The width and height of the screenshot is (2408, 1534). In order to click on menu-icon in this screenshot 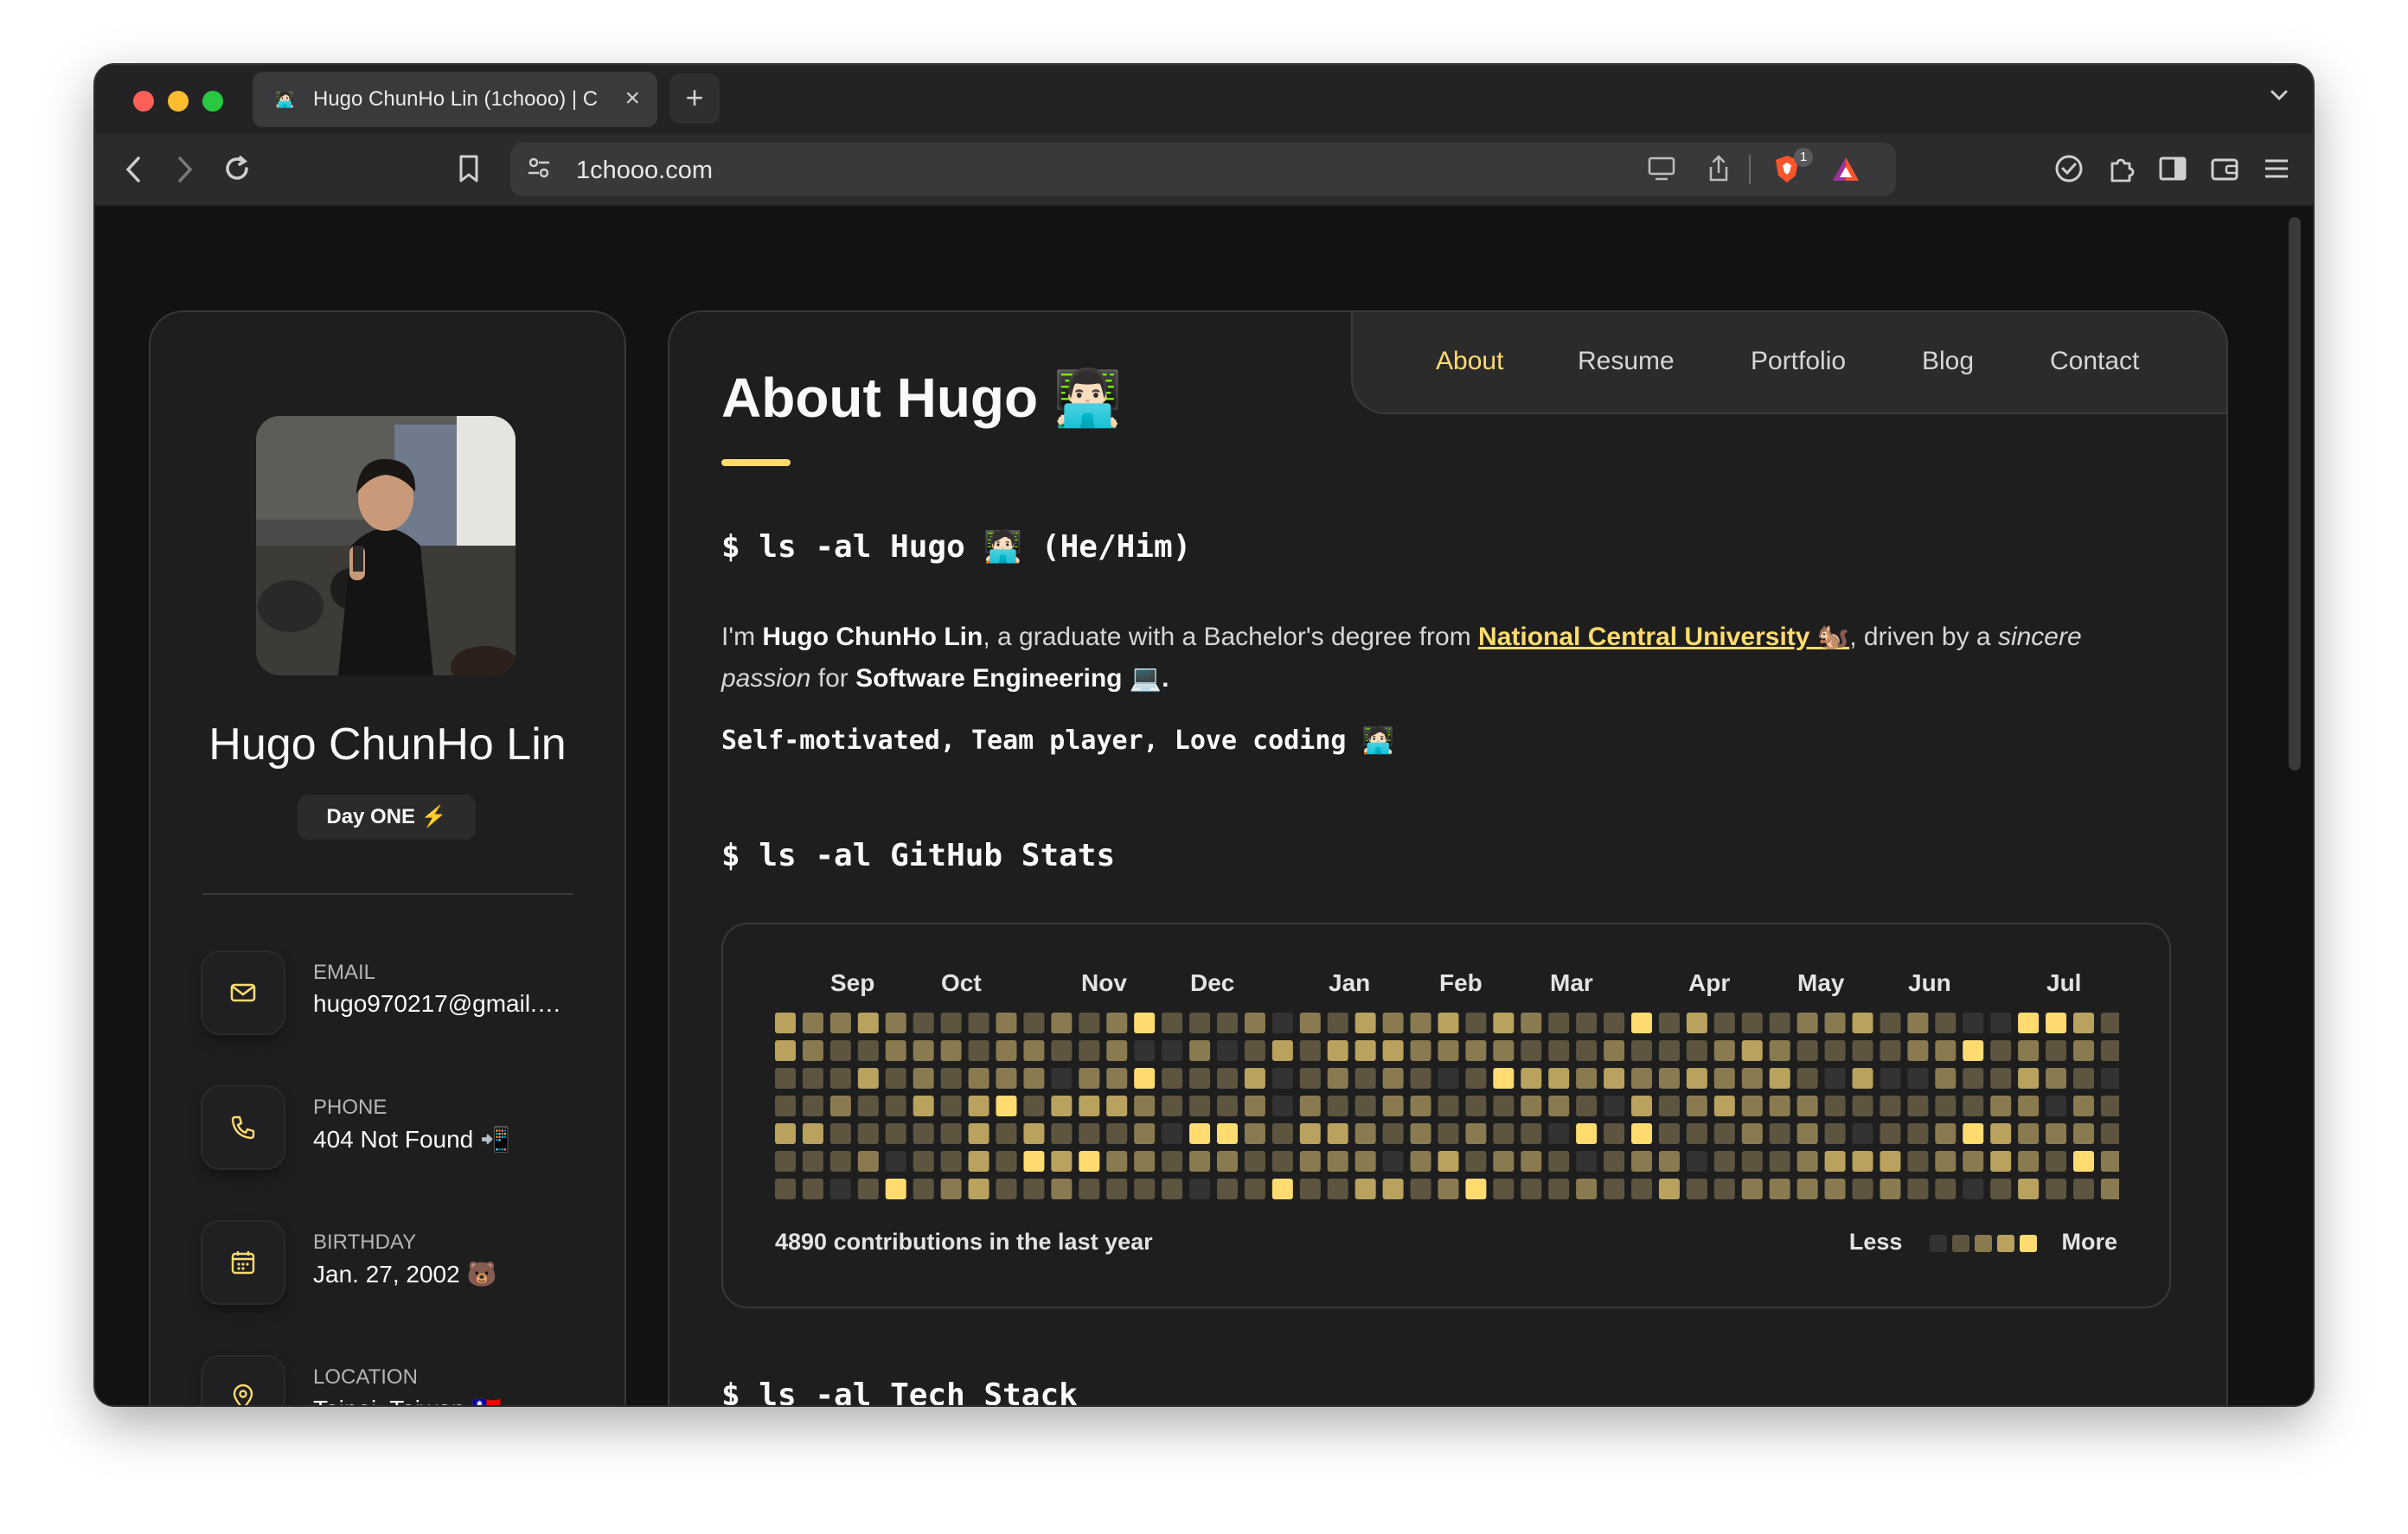, I will do `click(2276, 171)`.